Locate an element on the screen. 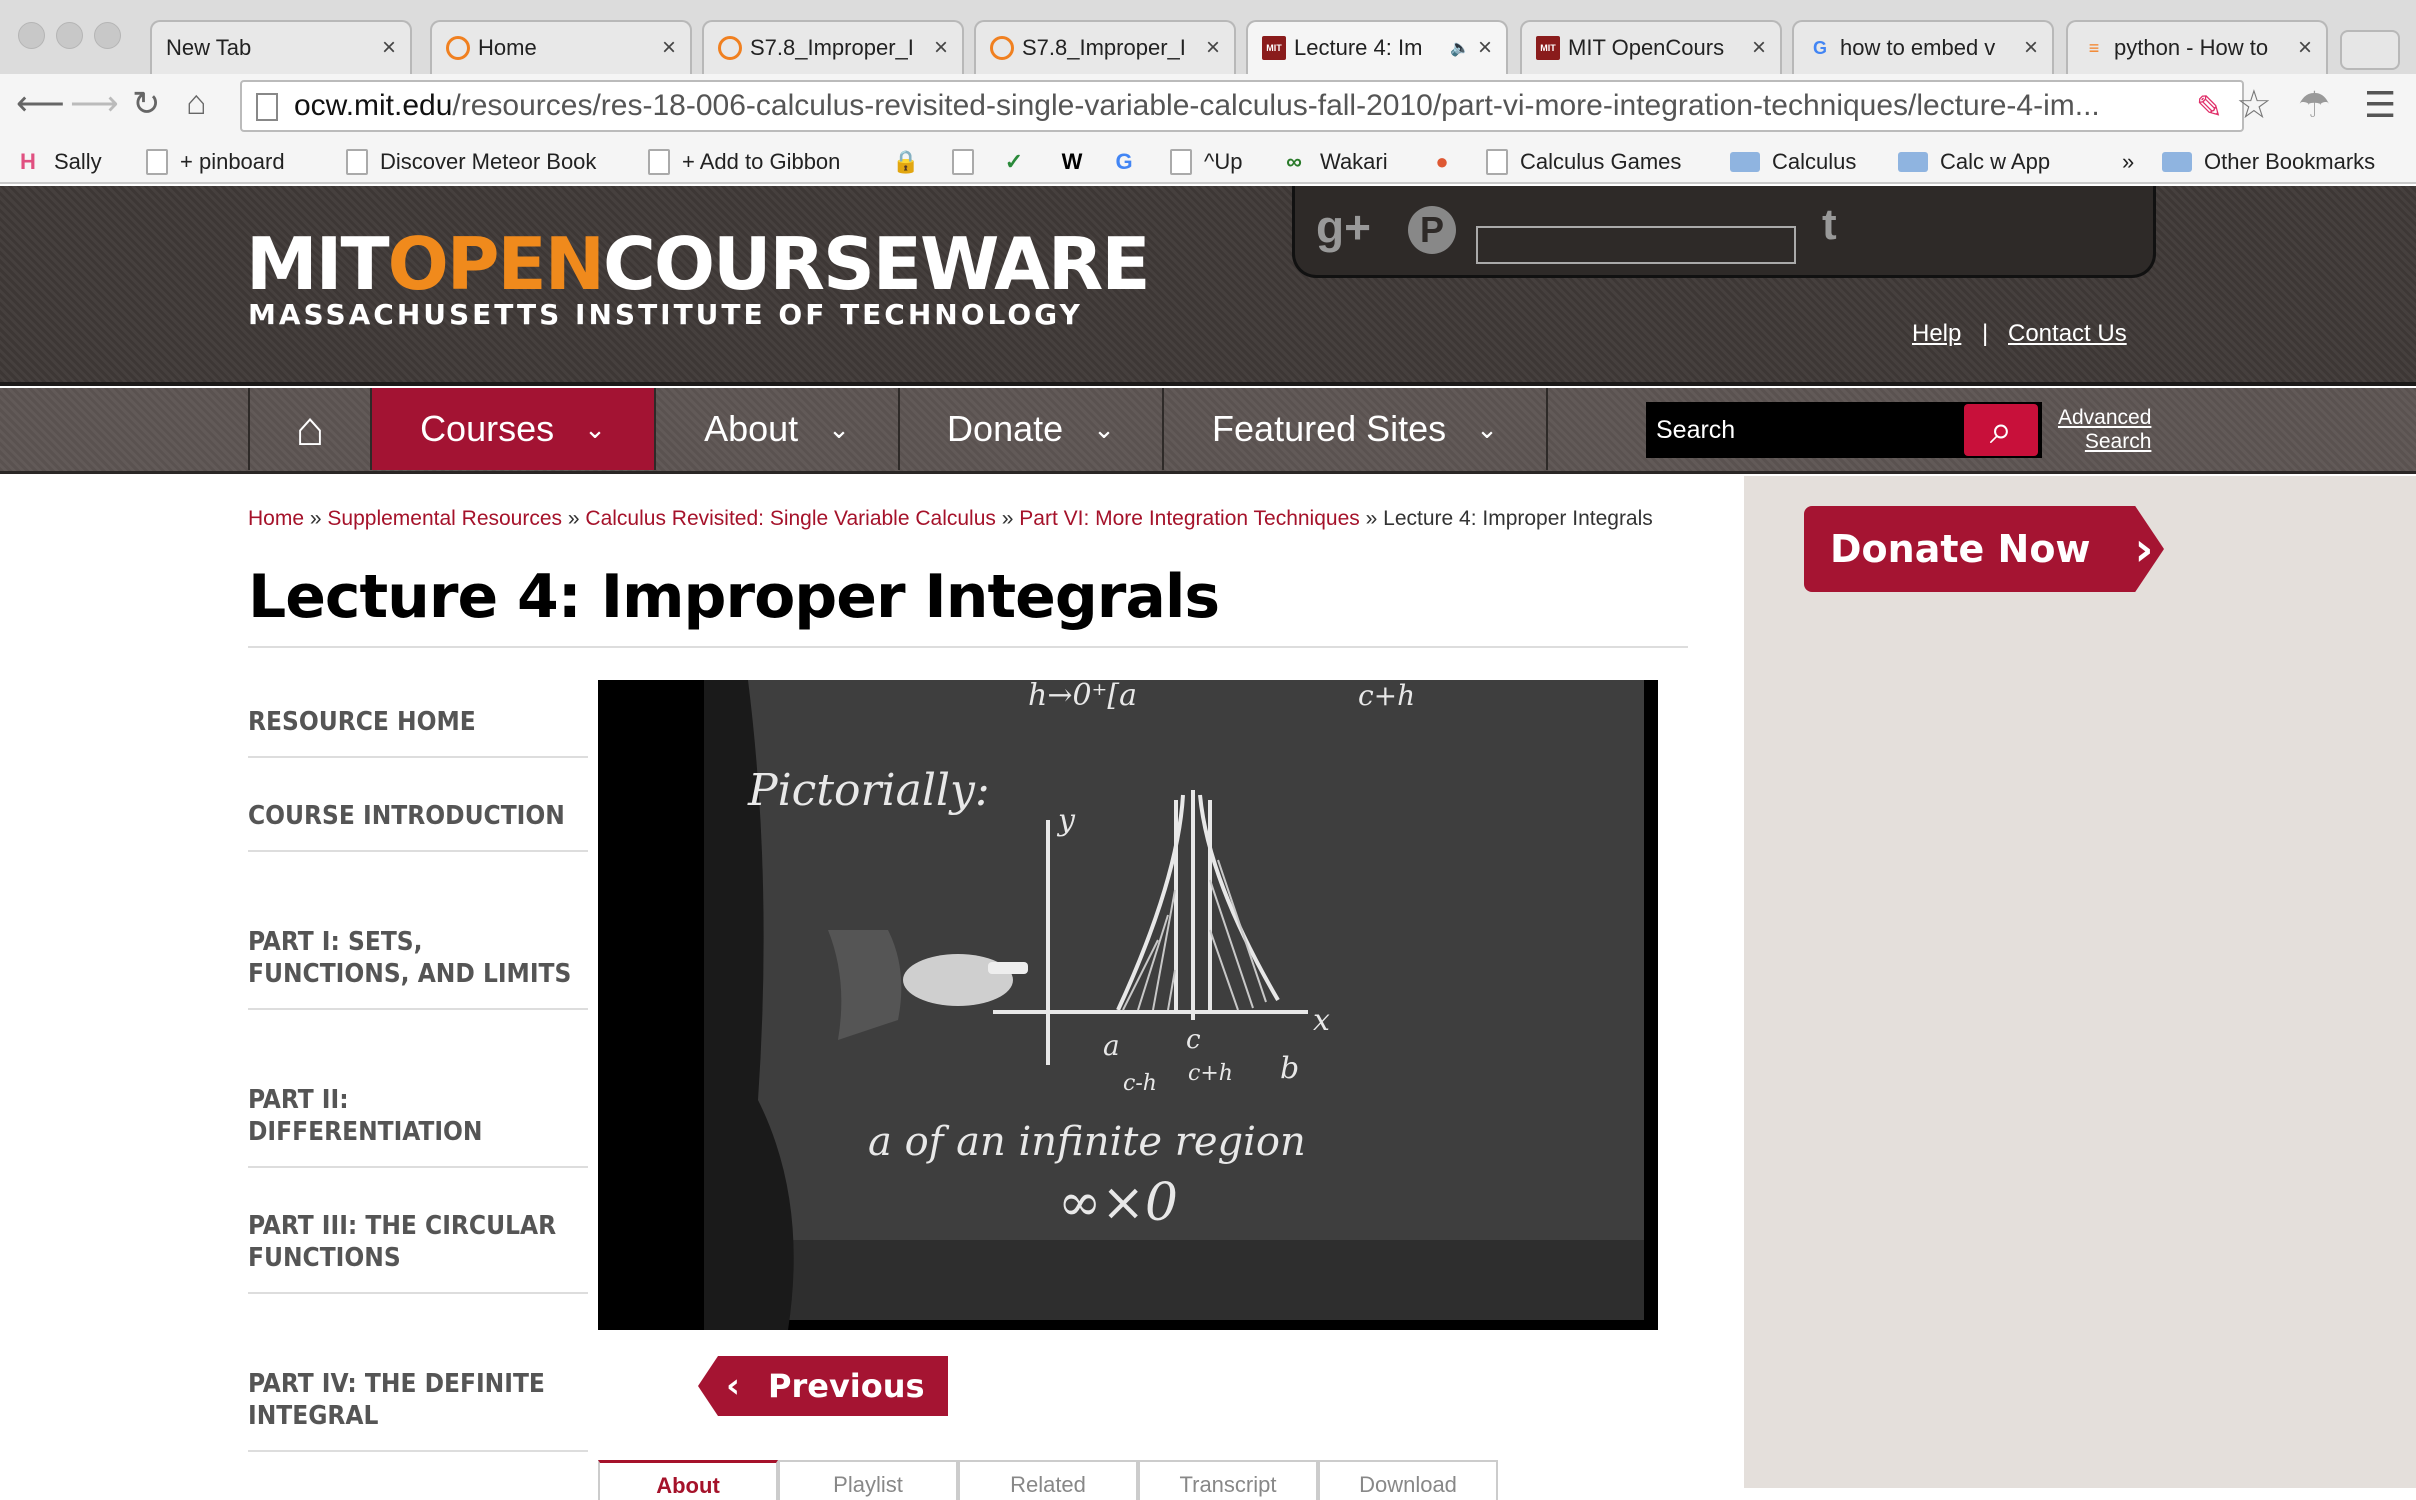  breadcrumb-supplemental: Supplemental Resources is located at coordinates (444, 518).